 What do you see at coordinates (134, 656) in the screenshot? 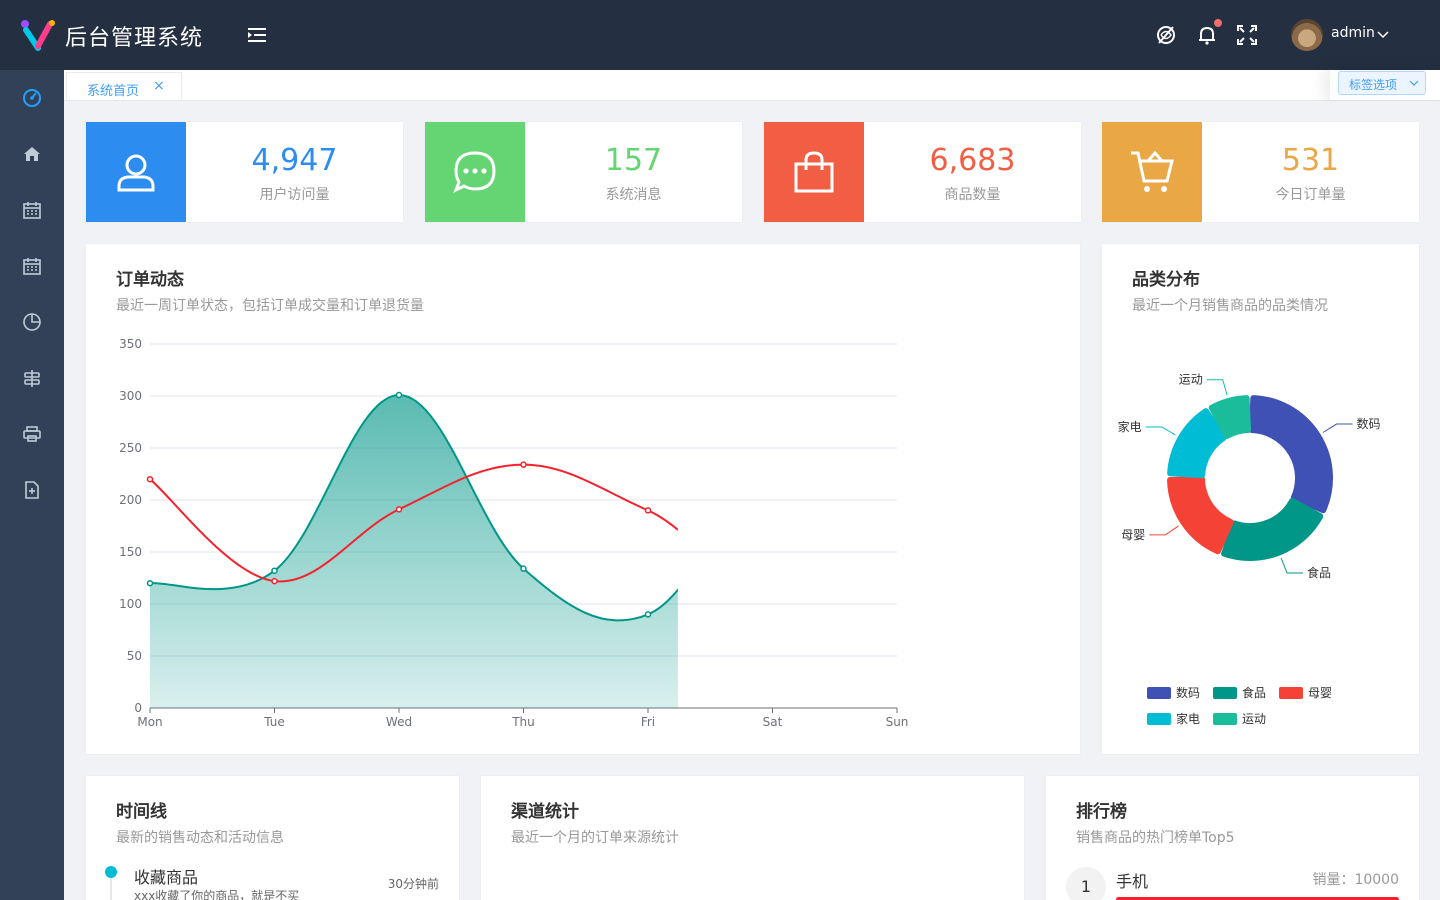
I see `y-tick-label: 50` at bounding box center [134, 656].